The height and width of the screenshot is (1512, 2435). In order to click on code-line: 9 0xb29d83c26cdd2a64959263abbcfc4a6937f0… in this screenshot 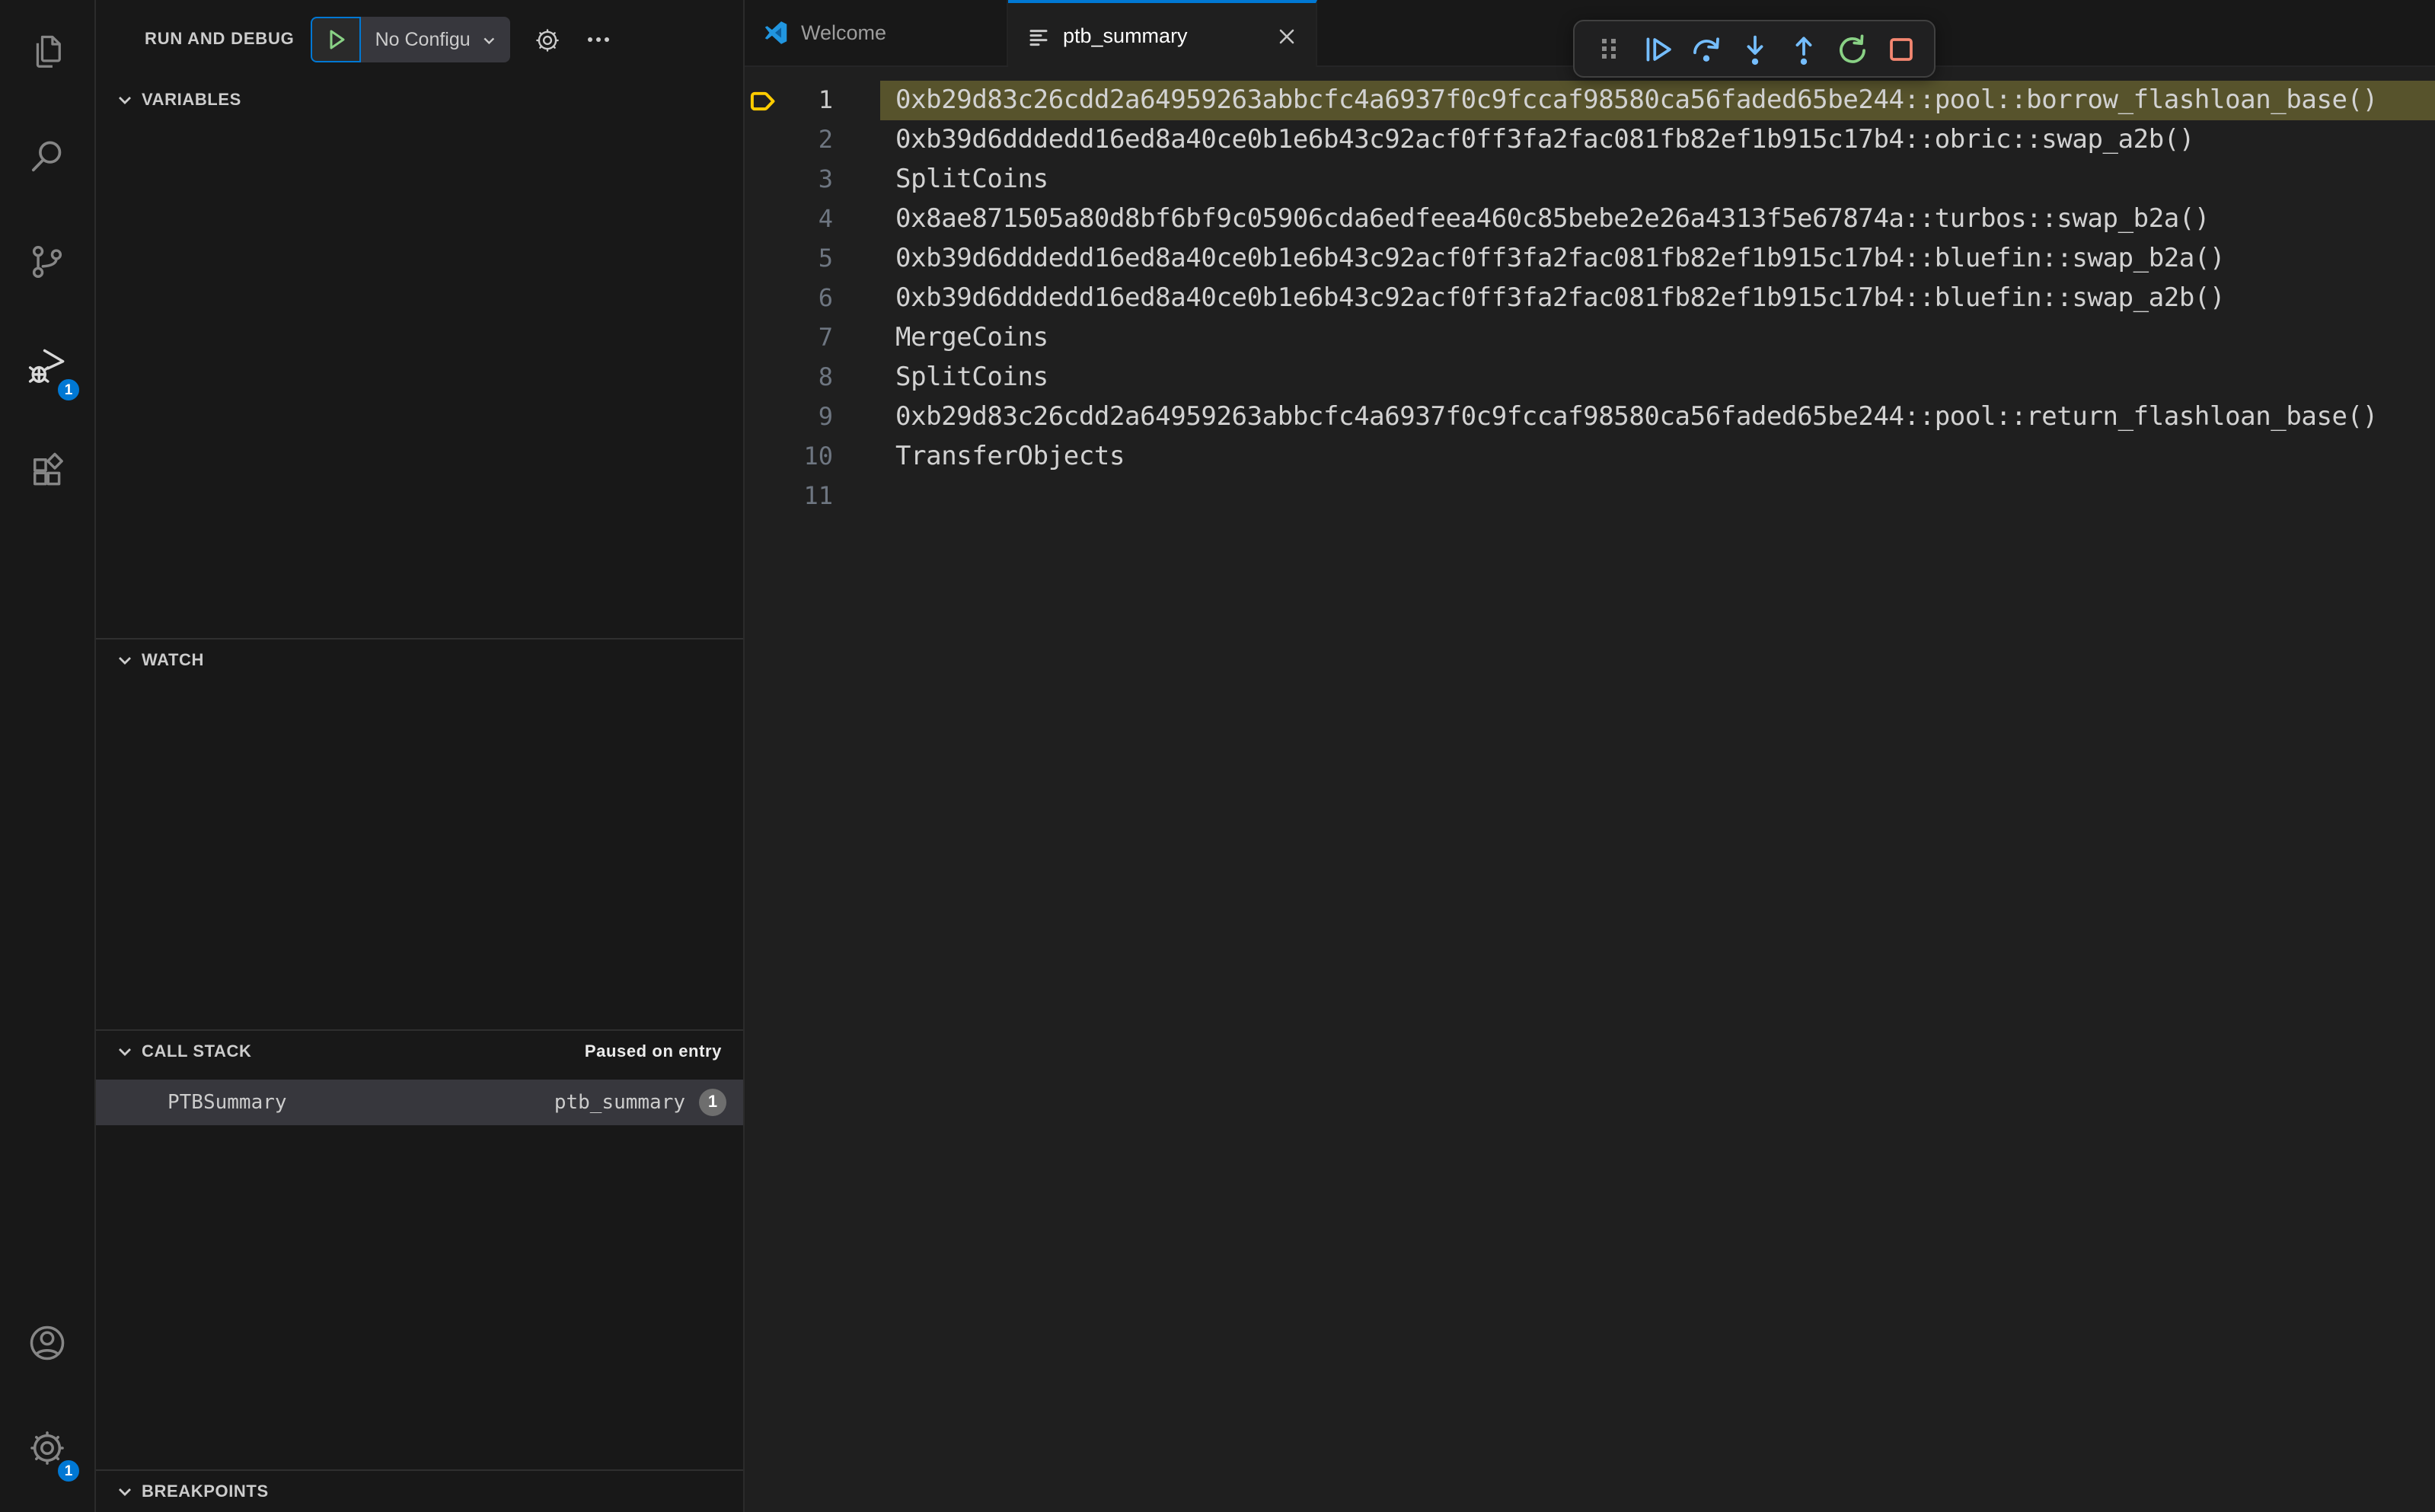, I will do `click(1590, 417)`.